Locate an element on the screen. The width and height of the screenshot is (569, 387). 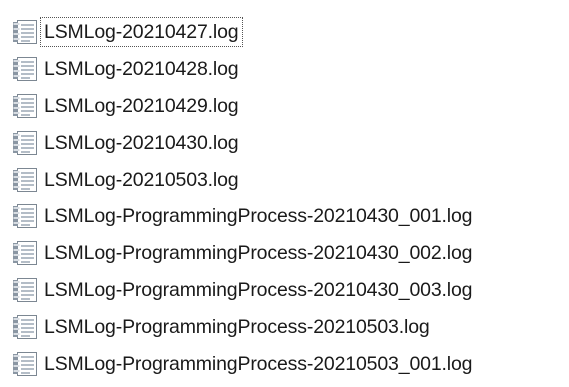
file-item: LSMLog-20210503.log is located at coordinates (288, 179).